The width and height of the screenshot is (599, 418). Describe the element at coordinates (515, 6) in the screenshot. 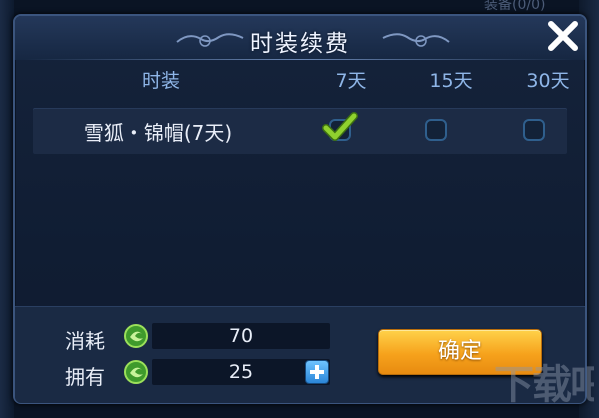

I see `background-panel-text: 装备(0/0)` at that location.